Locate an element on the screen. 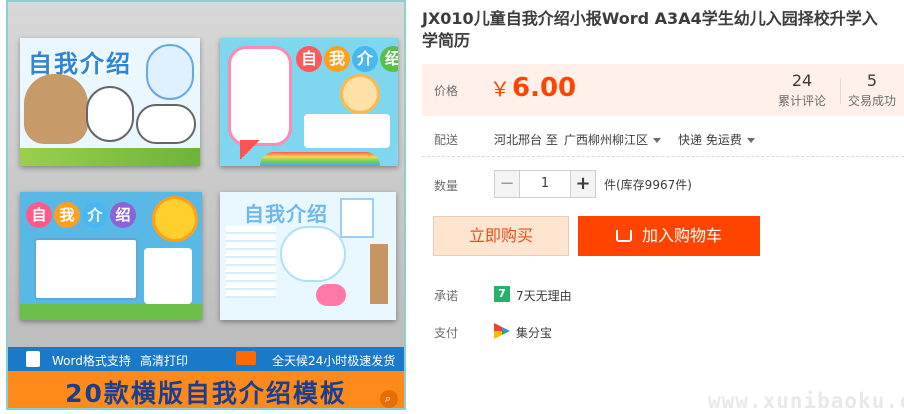 Image resolution: width=904 pixels, height=414 pixels. word-doc-icon is located at coordinates (33, 359).